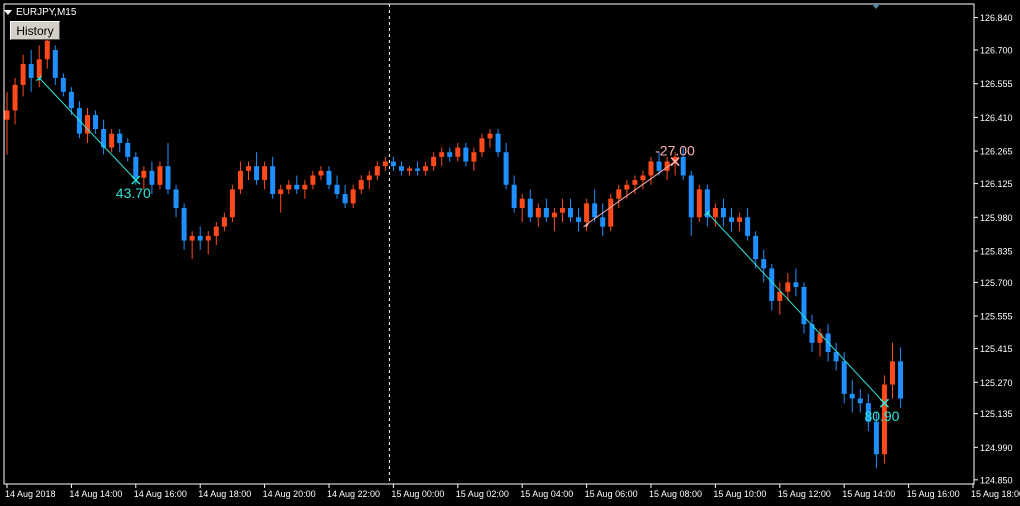 The width and height of the screenshot is (1020, 506). I want to click on price-axis-label: 126.700, so click(996, 51).